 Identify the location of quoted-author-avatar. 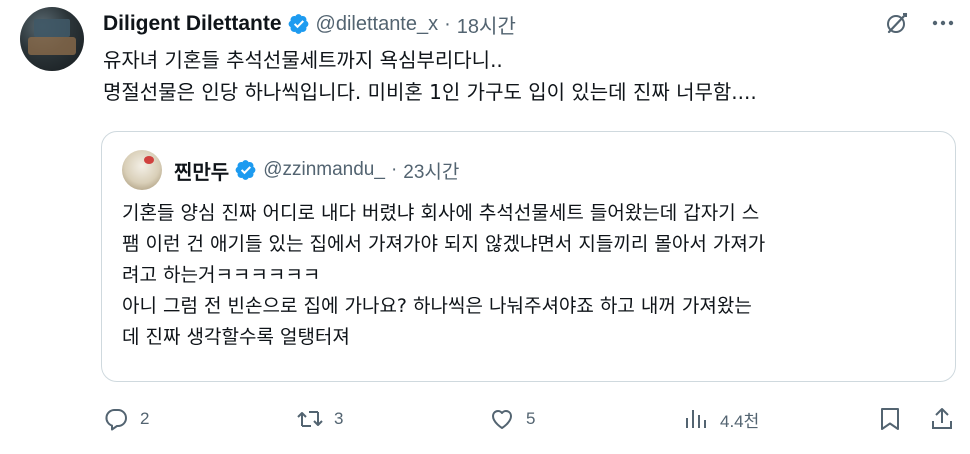
(142, 170).